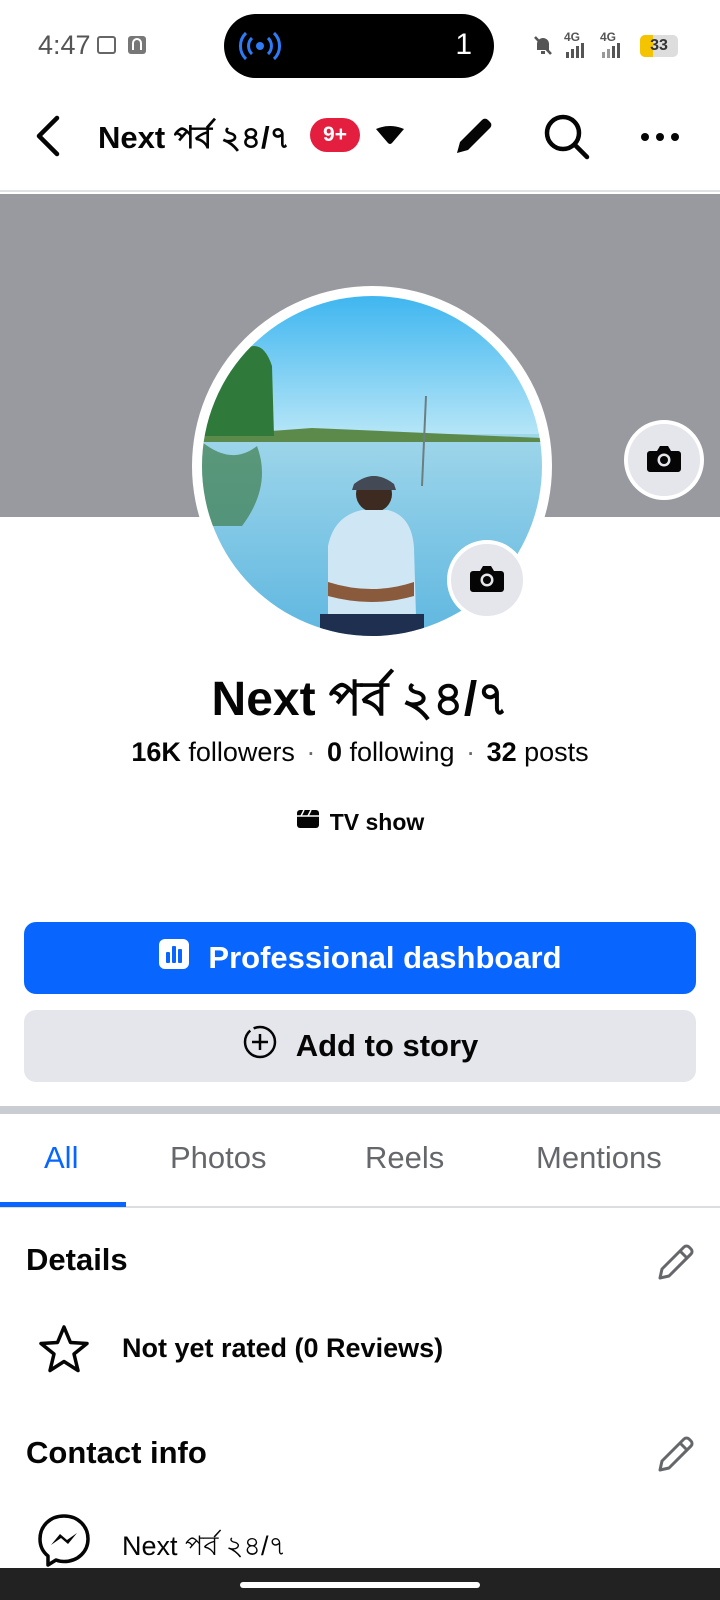 This screenshot has height=1600, width=720. What do you see at coordinates (204, 1548) in the screenshot?
I see `messenger-contact-text: Next পর্ব ২৪/৭` at bounding box center [204, 1548].